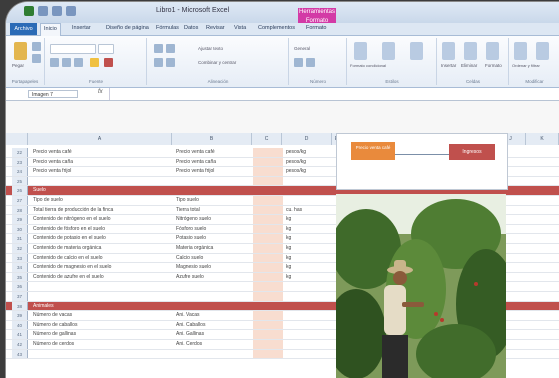 This screenshot has height=378, width=559. Describe the element at coordinates (170, 48) in the screenshot. I see `align-middle-icon` at that location.